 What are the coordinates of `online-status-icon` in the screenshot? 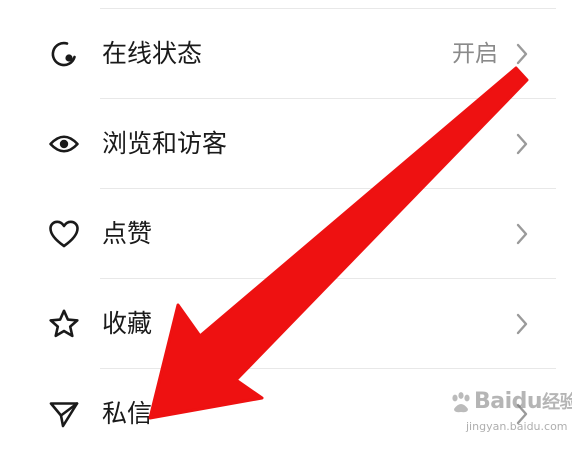 It's located at (64, 54).